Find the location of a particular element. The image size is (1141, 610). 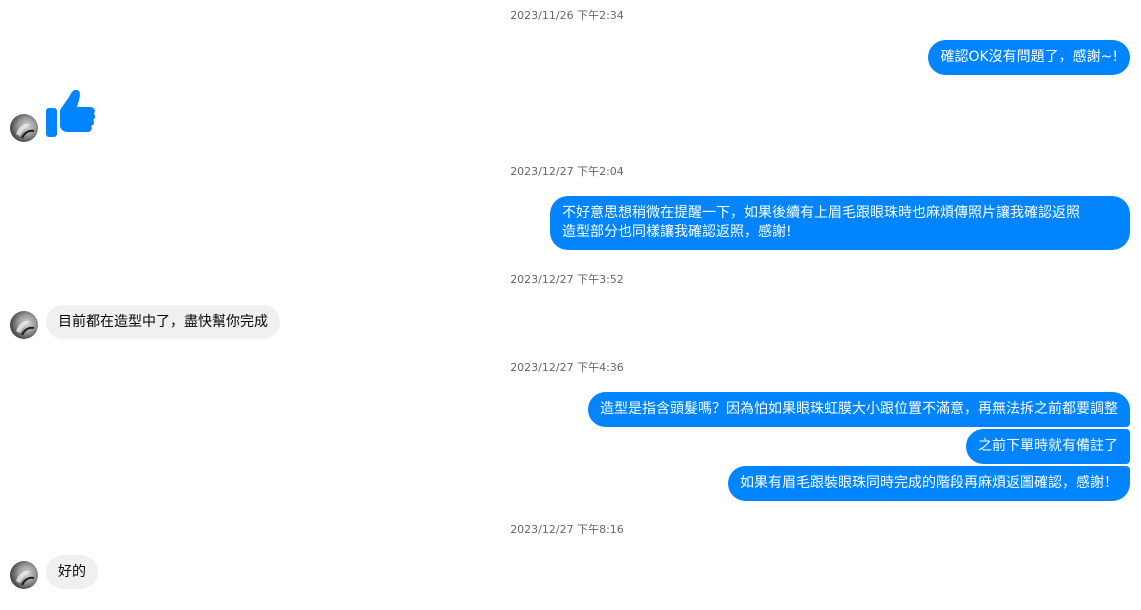

outgoing-message: 造型是指含頭髮嗎？因為怕如果眼珠虹膜大小跟位置不滿意，再無法拆之前都要調整 is located at coordinates (859, 409).